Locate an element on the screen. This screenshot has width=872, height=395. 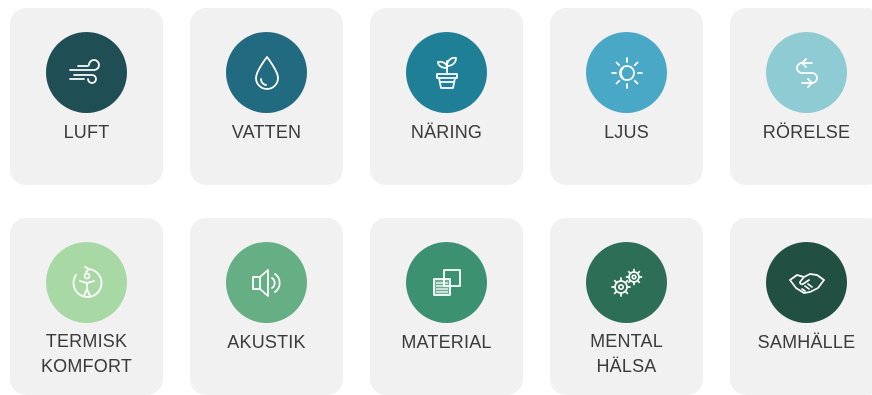
tile-label: LUFT is located at coordinates (86, 132).